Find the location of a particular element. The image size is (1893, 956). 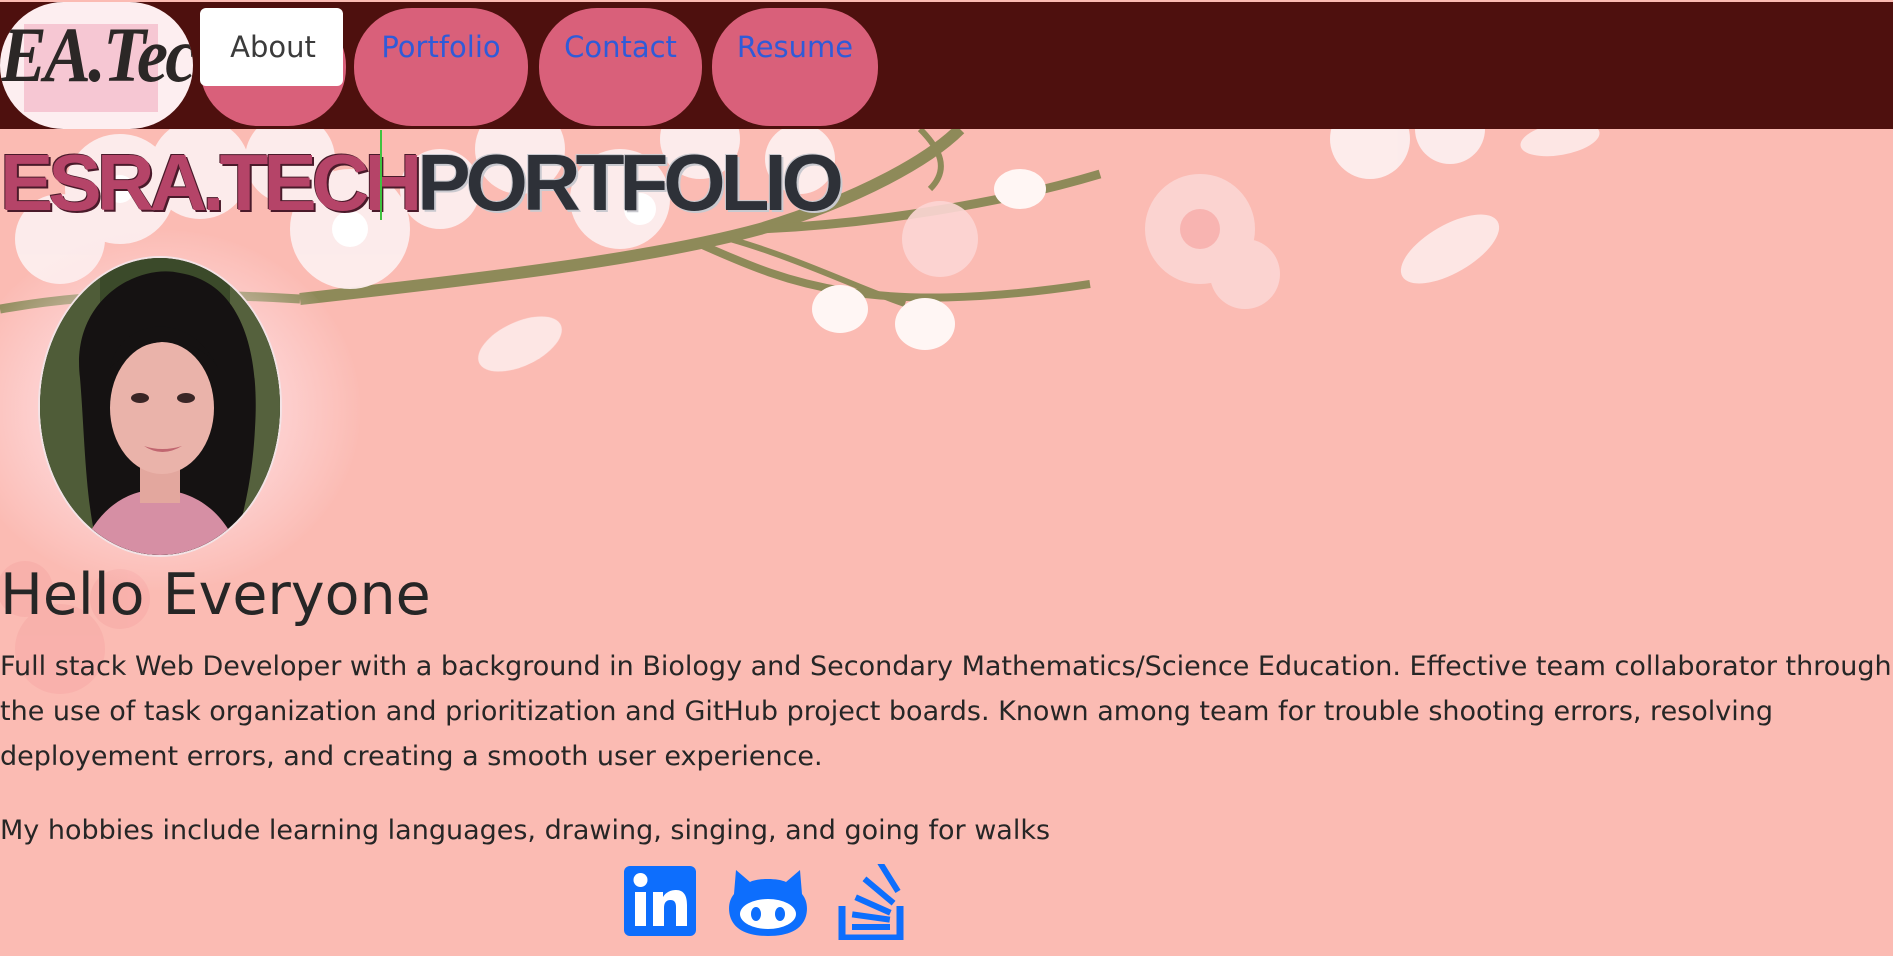

nav-link-about: About is located at coordinates (273, 47).